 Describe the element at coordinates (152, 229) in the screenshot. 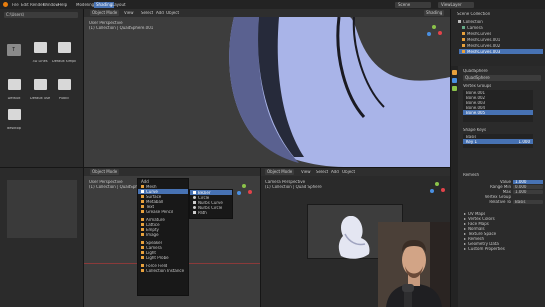

I see `menu-item-label: Empty` at that location.